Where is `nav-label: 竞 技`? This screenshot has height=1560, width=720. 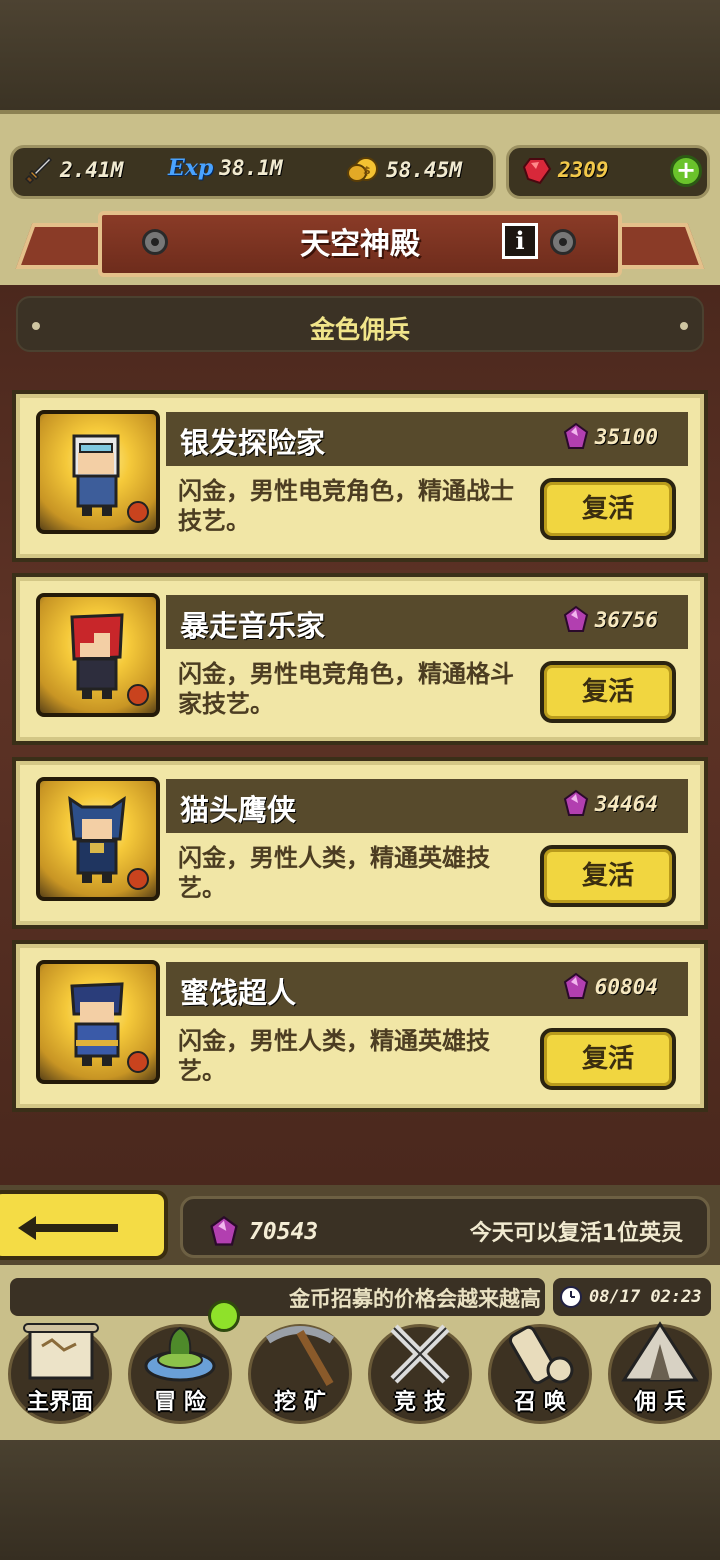 nav-label: 竞 技 is located at coordinates (420, 1402).